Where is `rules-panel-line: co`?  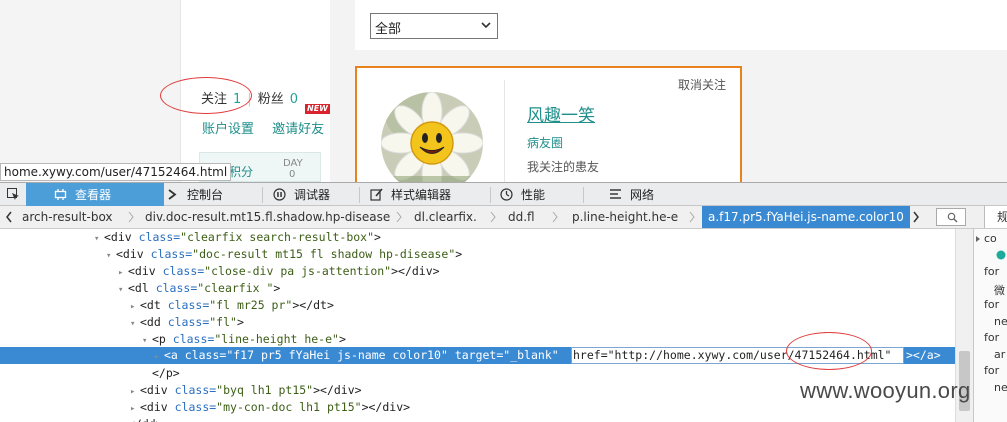 rules-panel-line: co is located at coordinates (990, 238).